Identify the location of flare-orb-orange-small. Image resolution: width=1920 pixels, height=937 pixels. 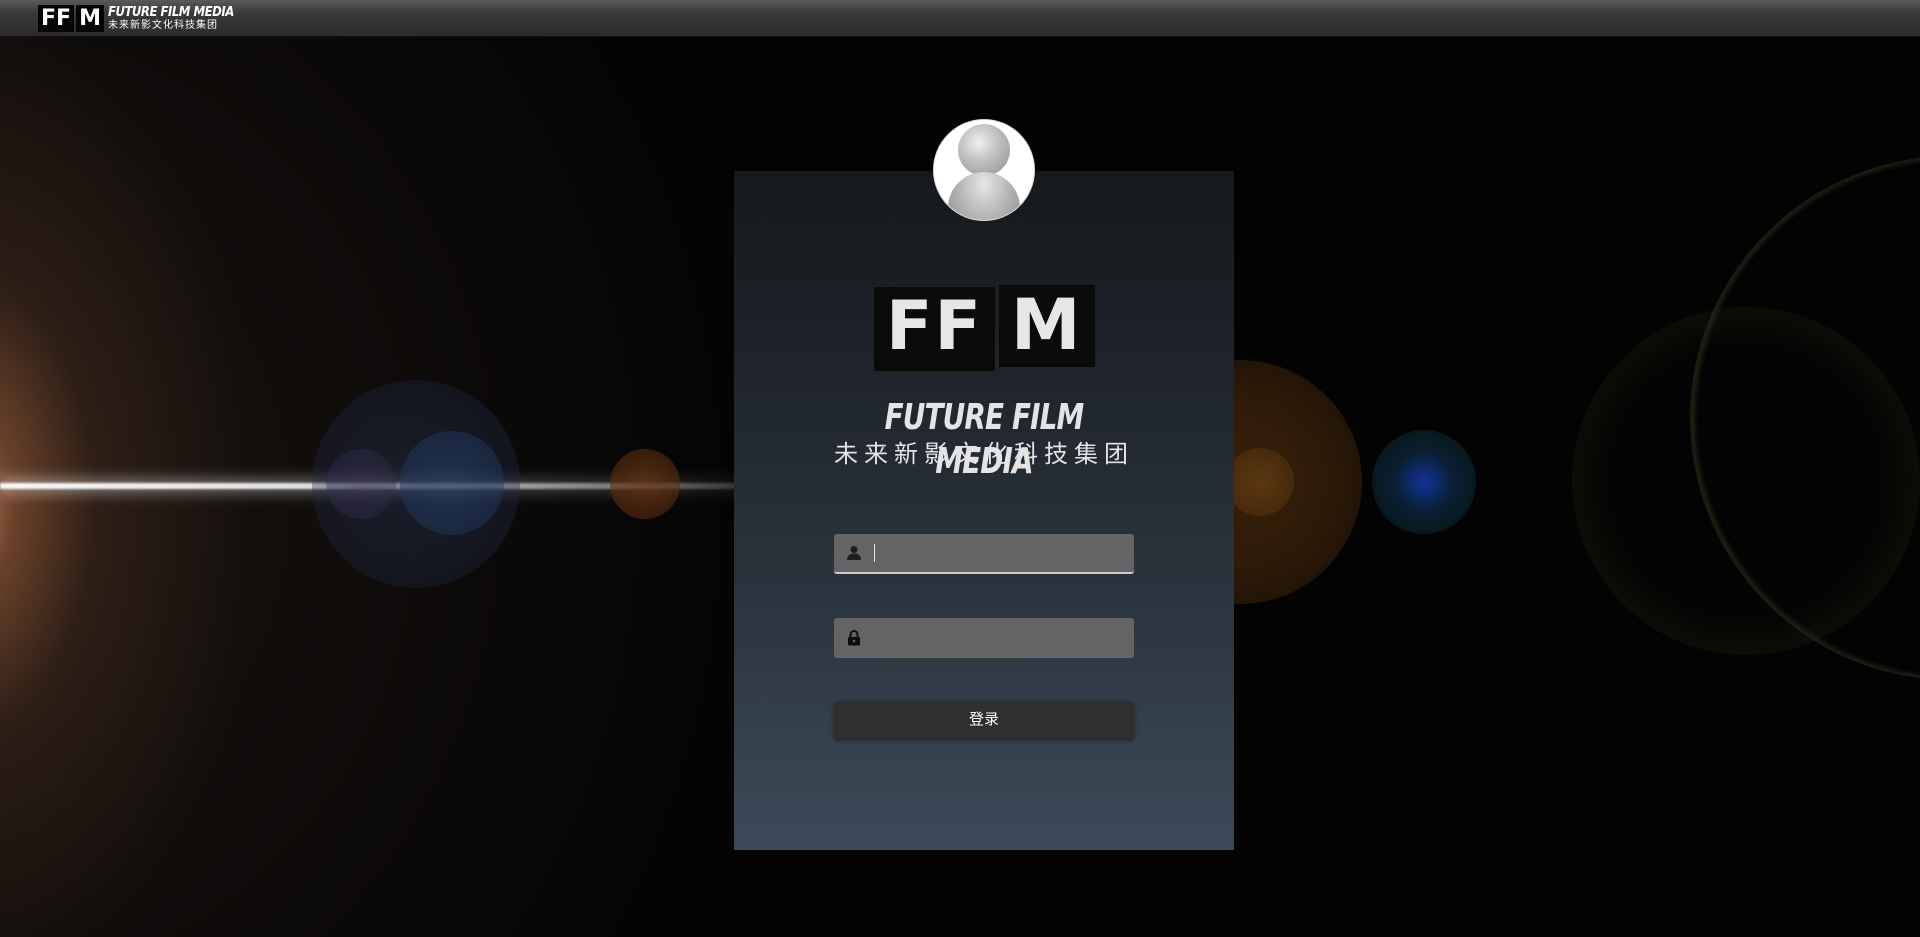
(645, 484).